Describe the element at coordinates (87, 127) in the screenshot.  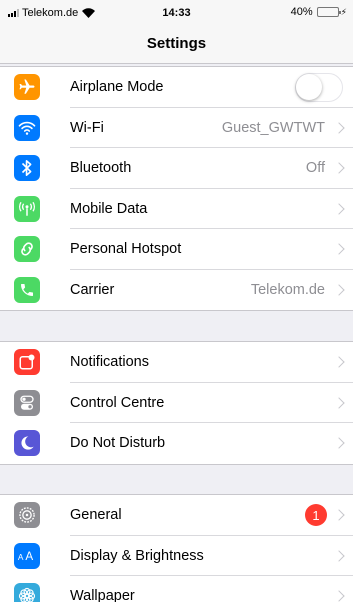
I see `settings-row-label: Wi-Fi` at that location.